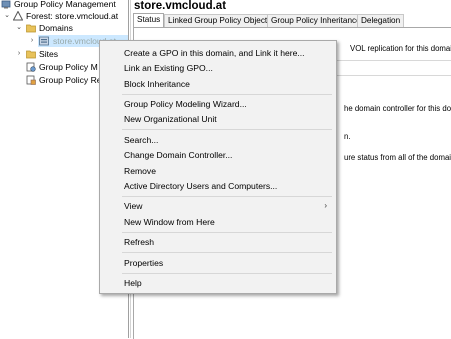 This screenshot has height=339, width=451. What do you see at coordinates (325, 205) in the screenshot?
I see `submenu-arrow-icon: ›` at bounding box center [325, 205].